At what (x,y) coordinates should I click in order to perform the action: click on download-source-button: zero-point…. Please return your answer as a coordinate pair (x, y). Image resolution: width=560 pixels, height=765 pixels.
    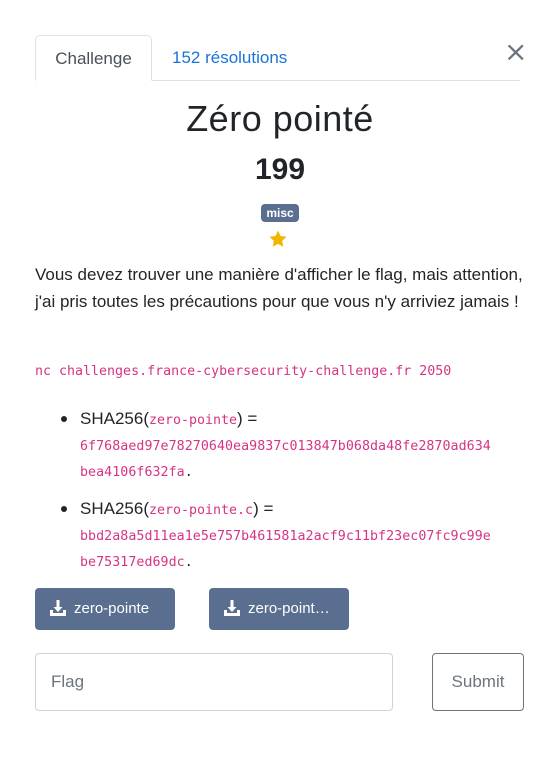
    Looking at the image, I should click on (279, 609).